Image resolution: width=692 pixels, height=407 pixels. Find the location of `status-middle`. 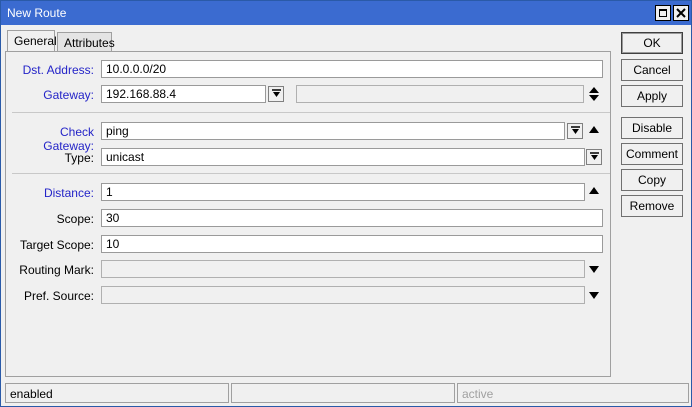

status-middle is located at coordinates (343, 393).